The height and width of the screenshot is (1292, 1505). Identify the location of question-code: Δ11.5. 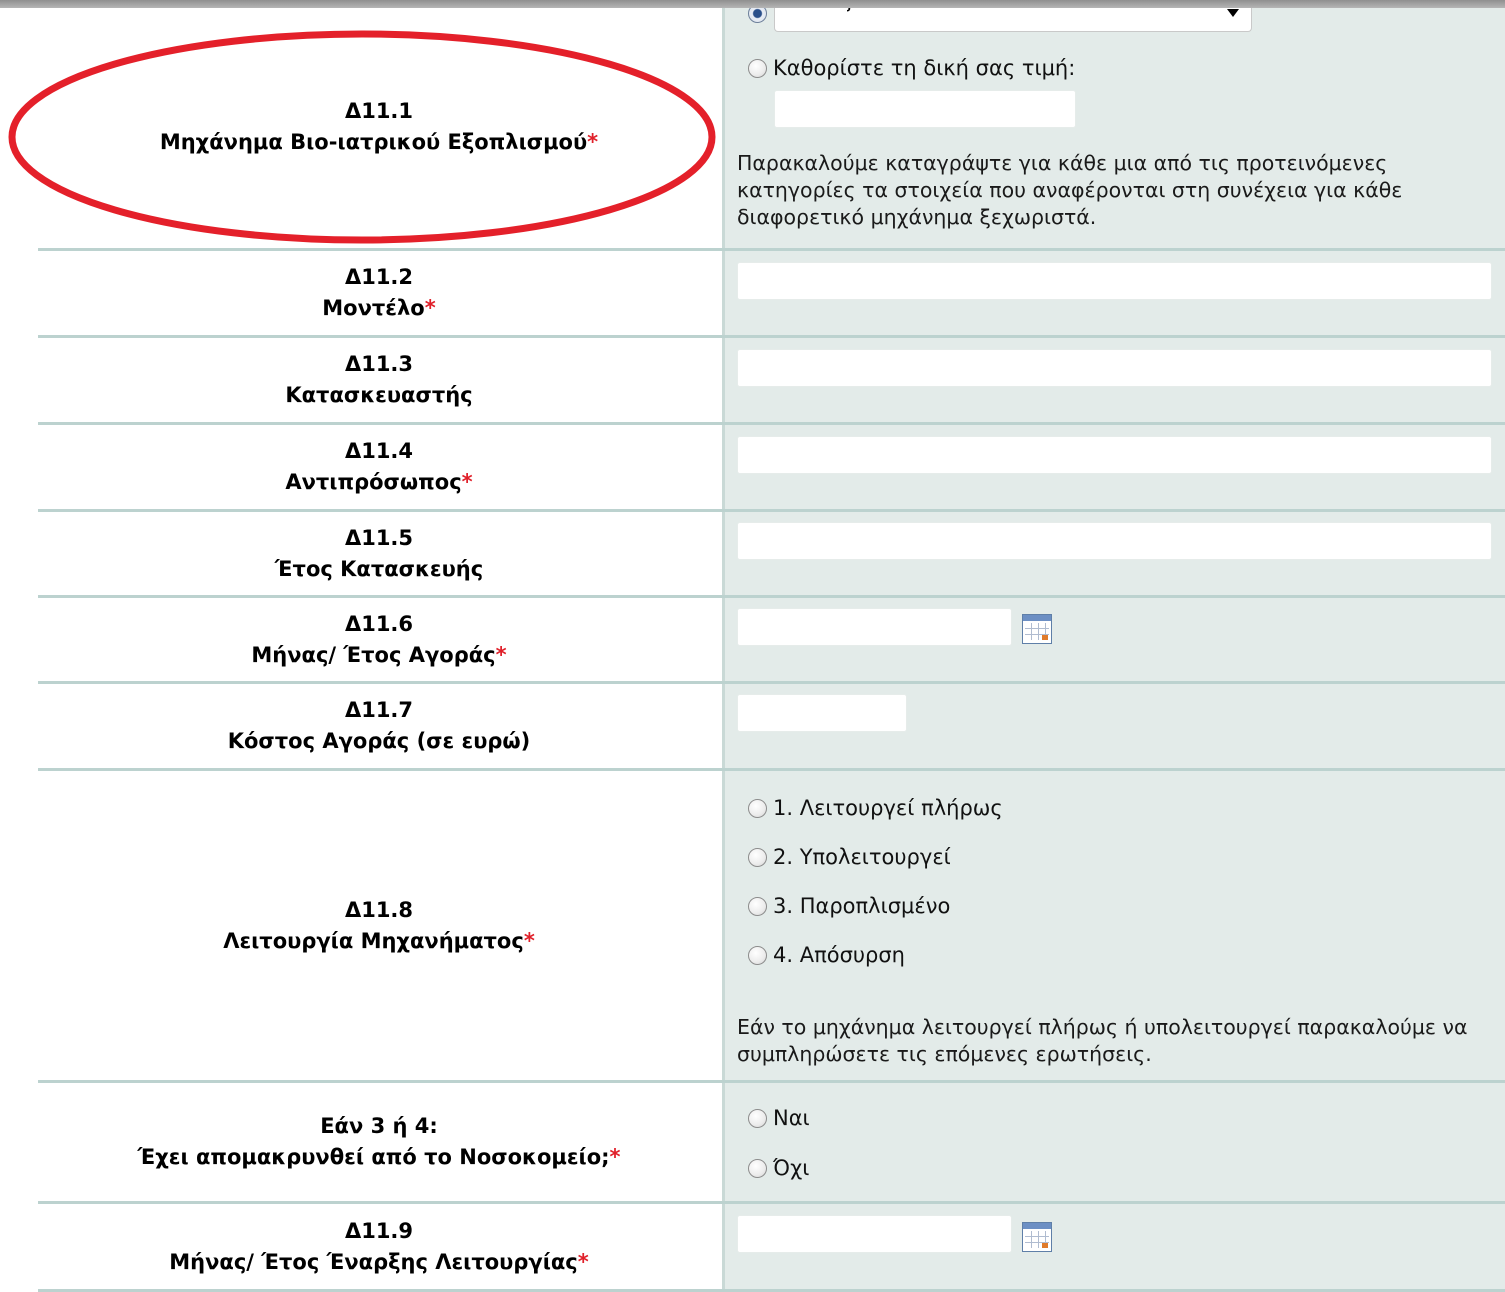
(379, 537).